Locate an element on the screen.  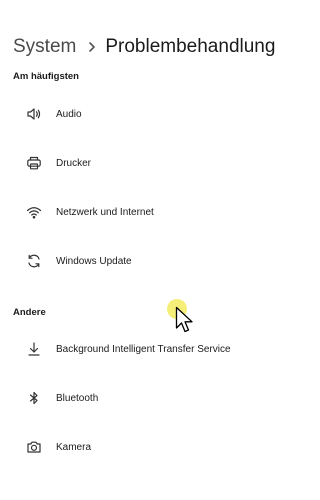
bluetooth-icon is located at coordinates (34, 398).